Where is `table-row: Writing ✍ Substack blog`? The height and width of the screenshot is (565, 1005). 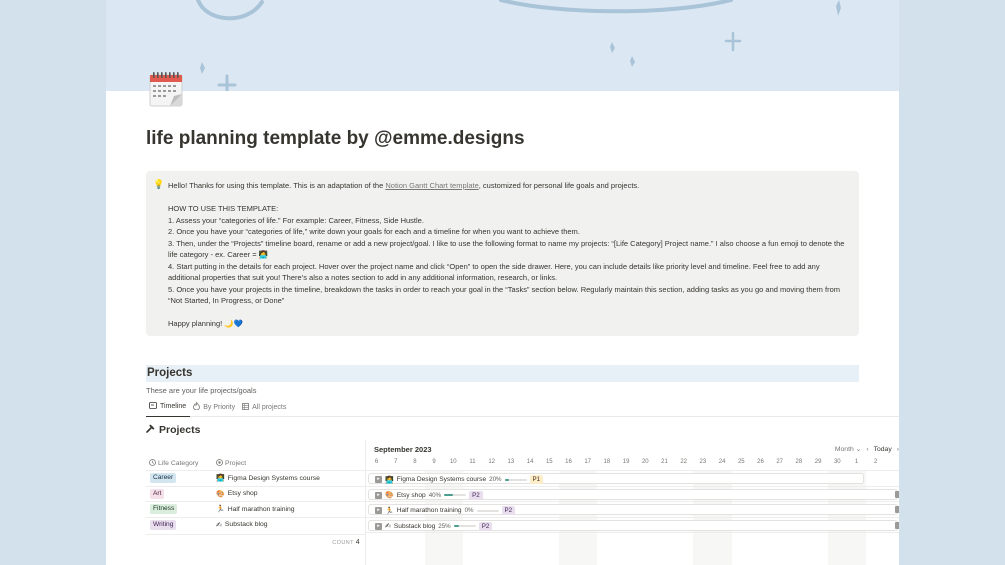
table-row: Writing ✍ Substack blog is located at coordinates (255, 524).